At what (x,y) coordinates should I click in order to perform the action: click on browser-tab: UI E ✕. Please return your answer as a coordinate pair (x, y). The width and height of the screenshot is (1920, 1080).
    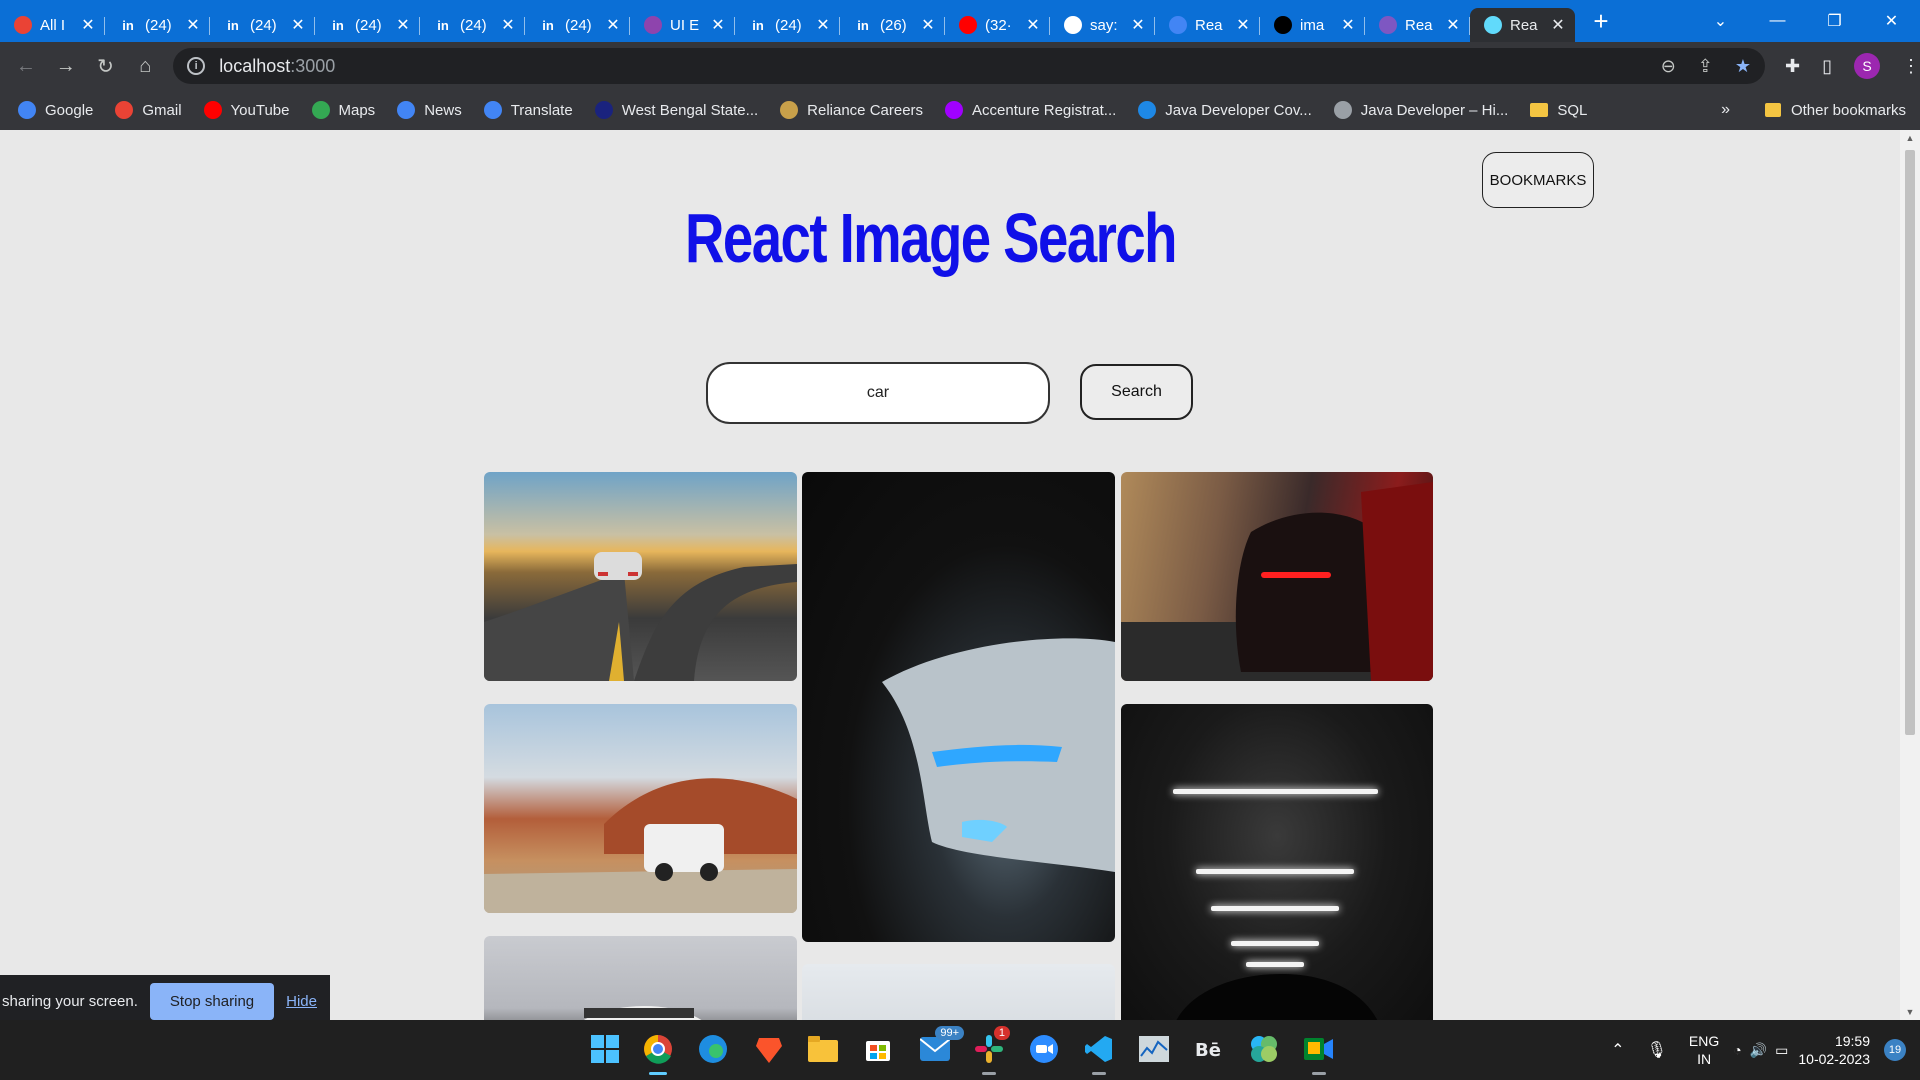
    Looking at the image, I should click on (682, 25).